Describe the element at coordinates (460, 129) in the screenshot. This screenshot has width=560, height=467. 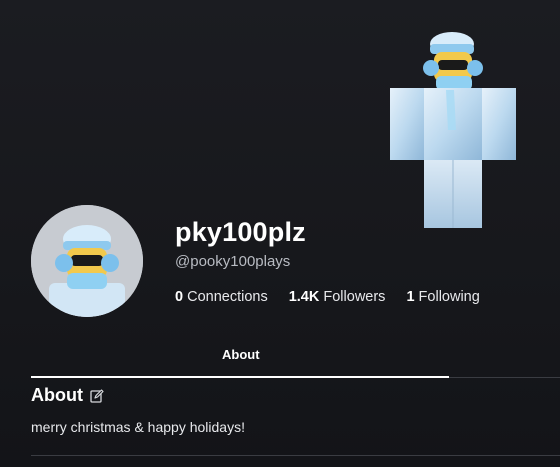
I see `avatar-3d-render` at that location.